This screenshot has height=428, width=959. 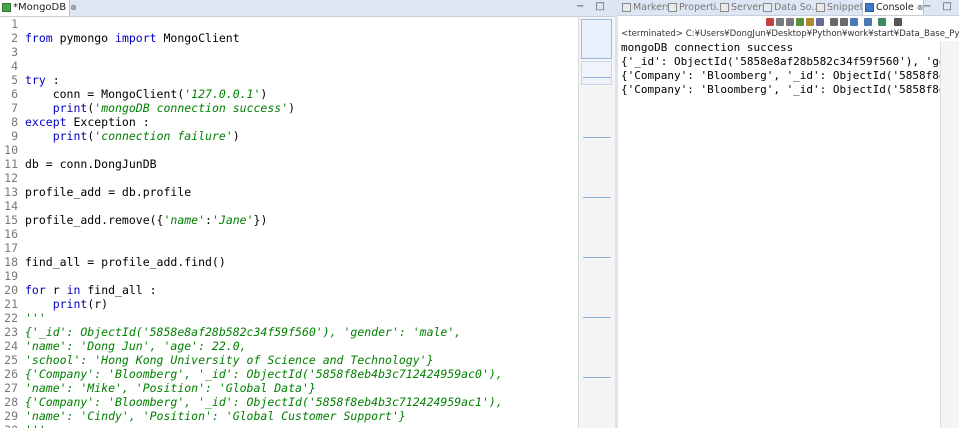 I want to click on clear-console-icon, so click(x=800, y=22).